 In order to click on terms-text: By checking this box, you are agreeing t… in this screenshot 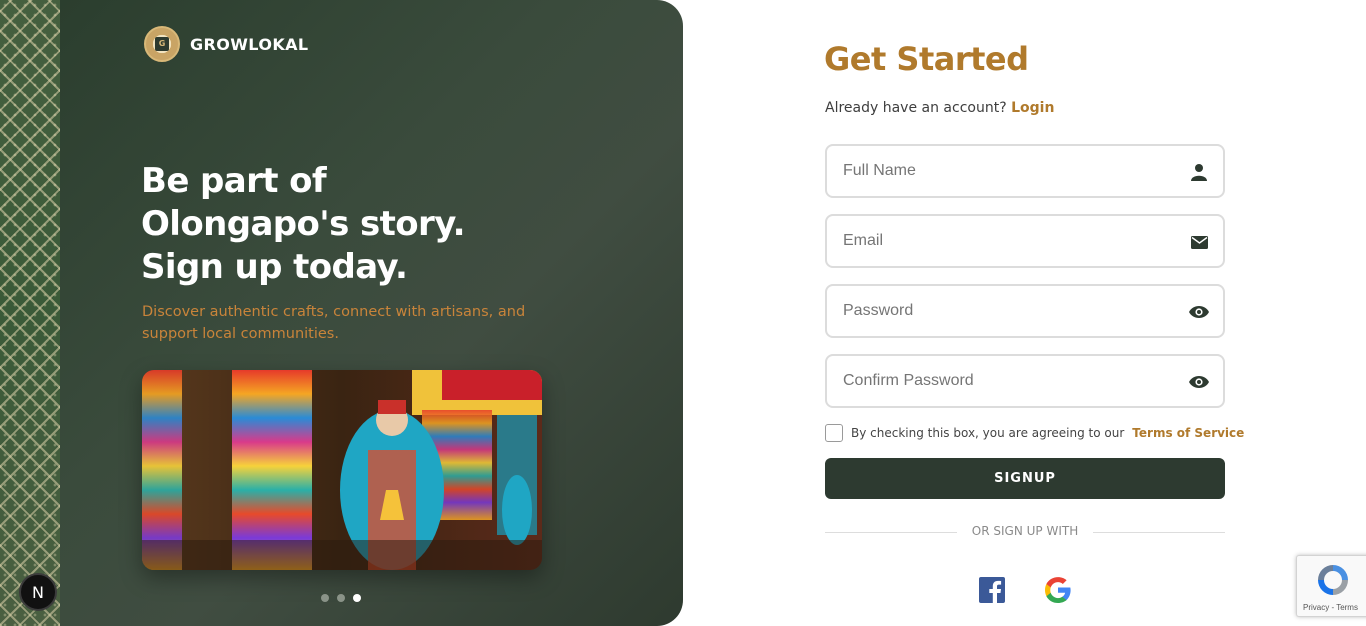, I will do `click(988, 433)`.